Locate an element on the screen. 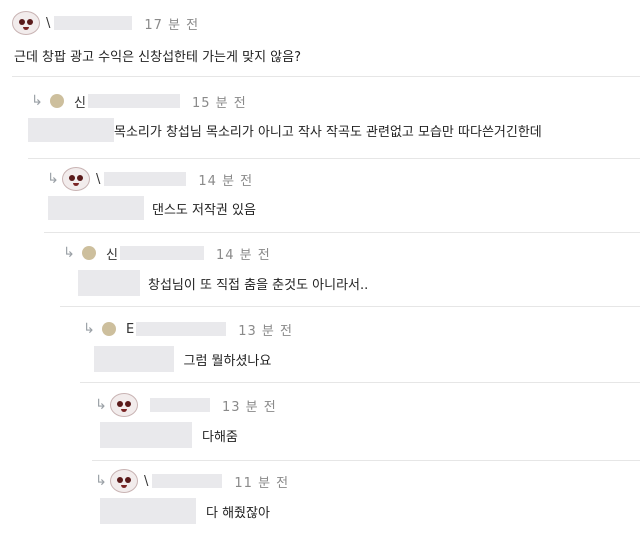 This screenshot has height=536, width=640. comment-author: E is located at coordinates (130, 329).